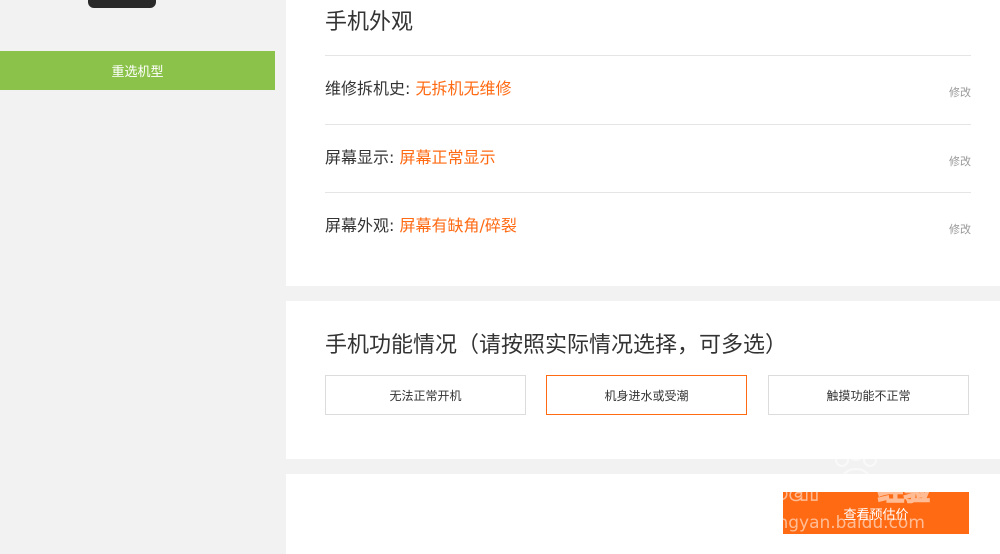  What do you see at coordinates (137, 70) in the screenshot?
I see `reselect-model-button: 重选机型` at bounding box center [137, 70].